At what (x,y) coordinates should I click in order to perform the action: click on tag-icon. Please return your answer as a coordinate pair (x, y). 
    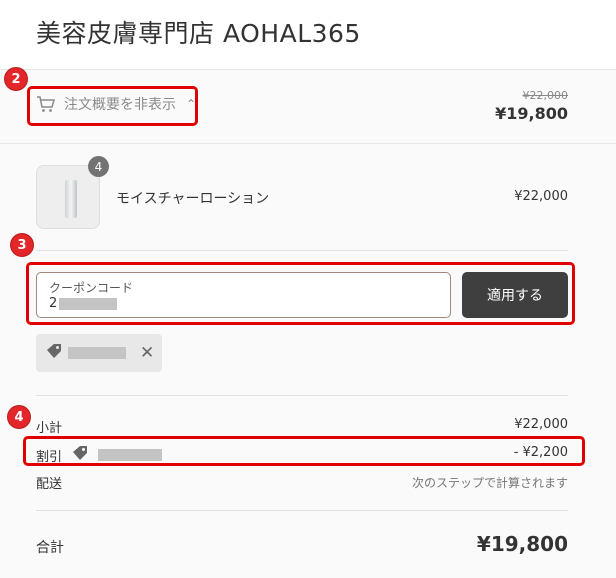
    Looking at the image, I should click on (54, 353).